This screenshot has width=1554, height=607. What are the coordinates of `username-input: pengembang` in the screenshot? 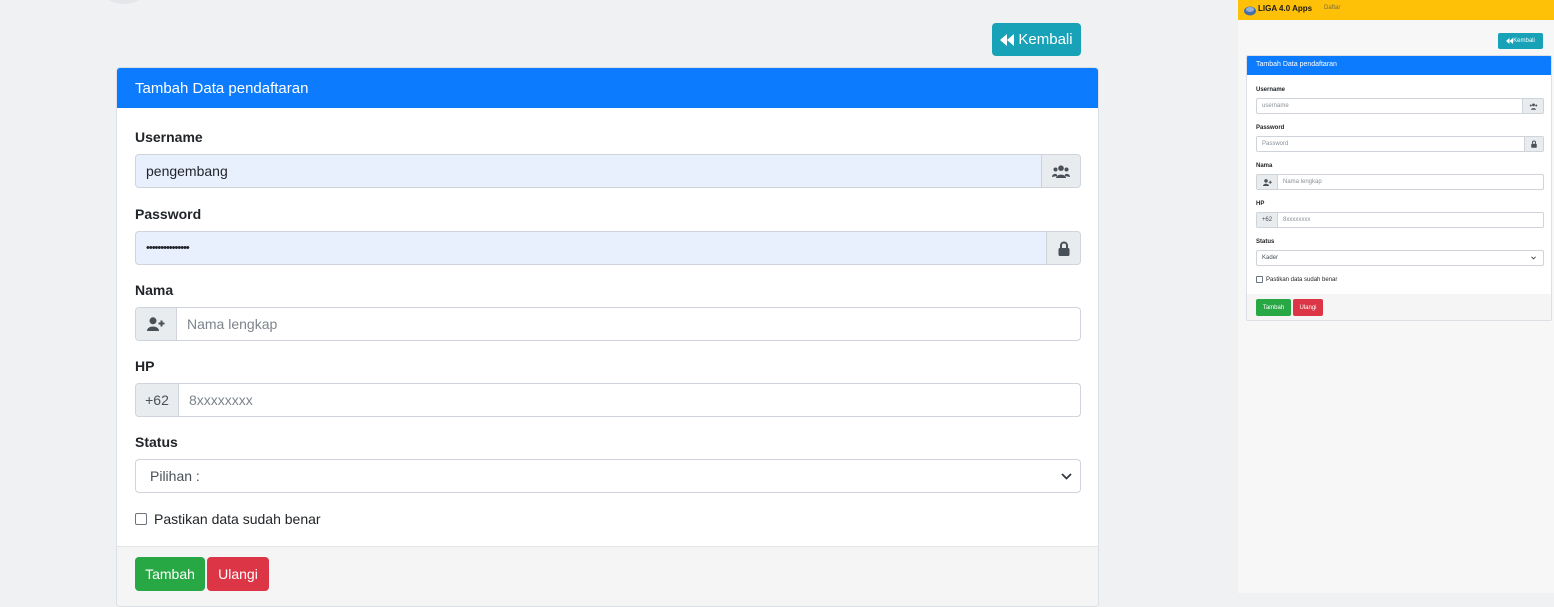 It's located at (608, 171).